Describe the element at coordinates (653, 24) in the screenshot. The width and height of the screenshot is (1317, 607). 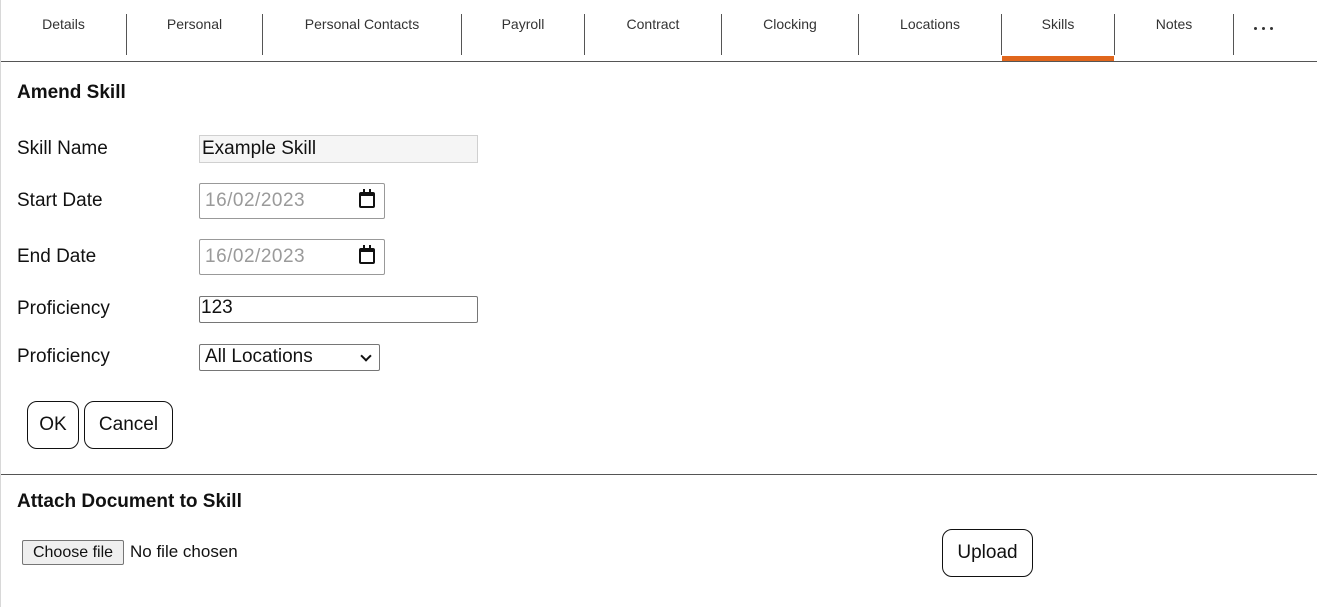
I see `tab-label: Contract` at that location.